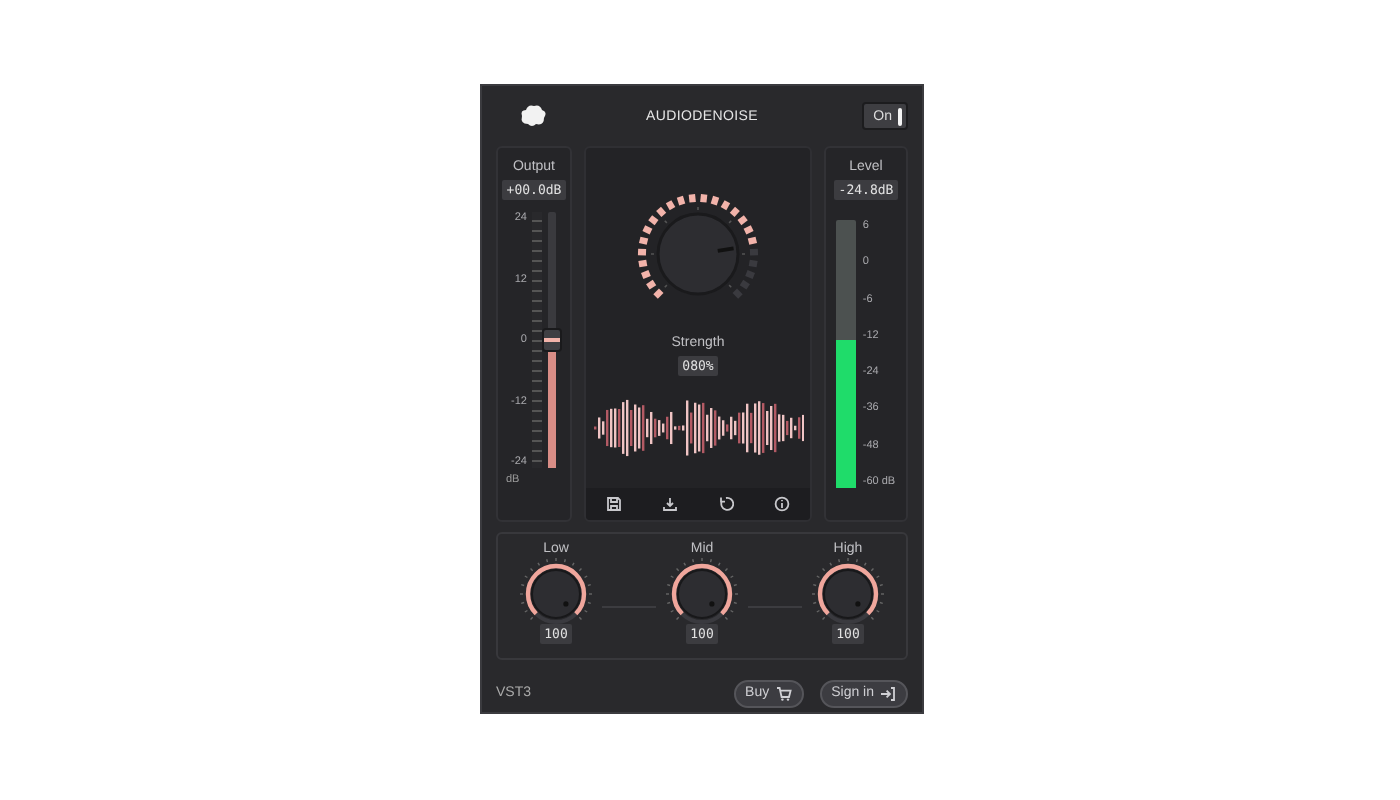 The width and height of the screenshot is (1400, 800). I want to click on fader-track, so click(552, 340).